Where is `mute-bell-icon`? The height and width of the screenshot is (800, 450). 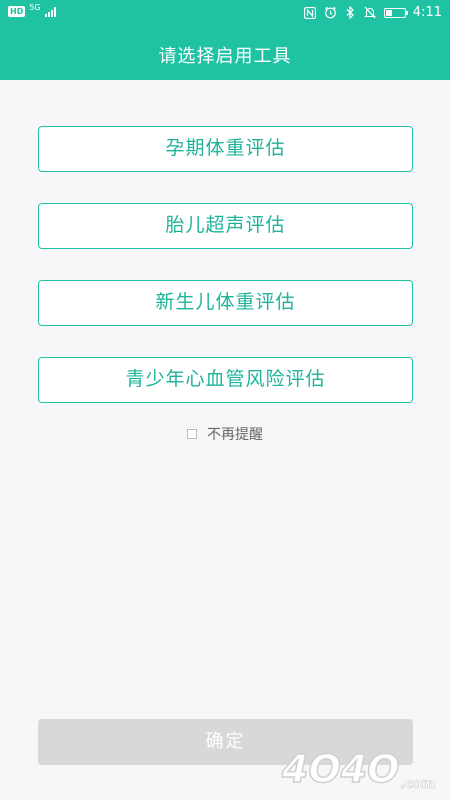
mute-bell-icon is located at coordinates (370, 12).